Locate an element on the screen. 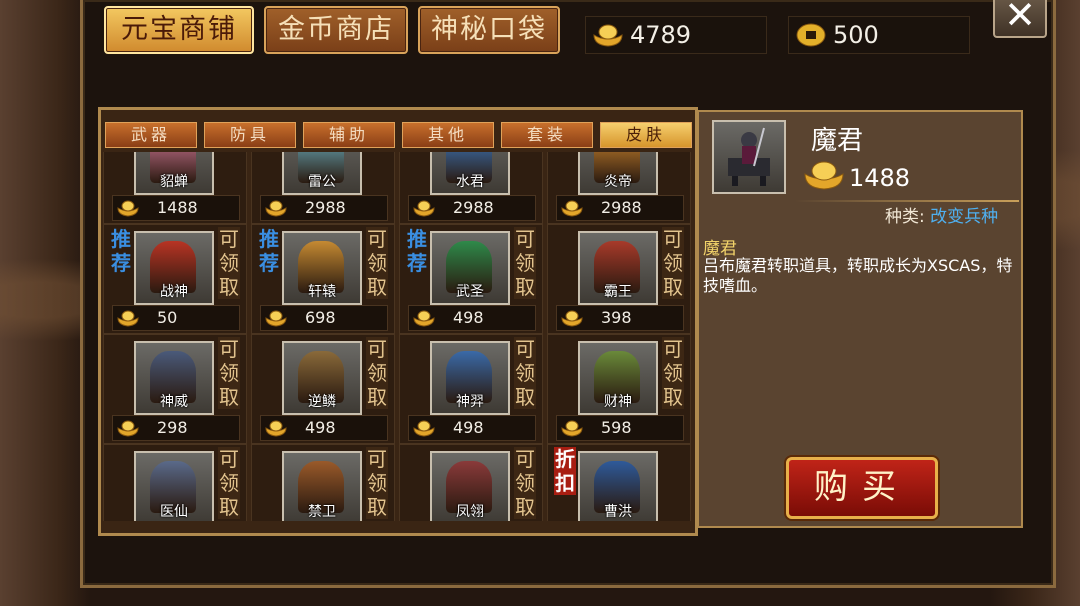 The height and width of the screenshot is (606, 1080). item-name: 神羿 is located at coordinates (470, 402).